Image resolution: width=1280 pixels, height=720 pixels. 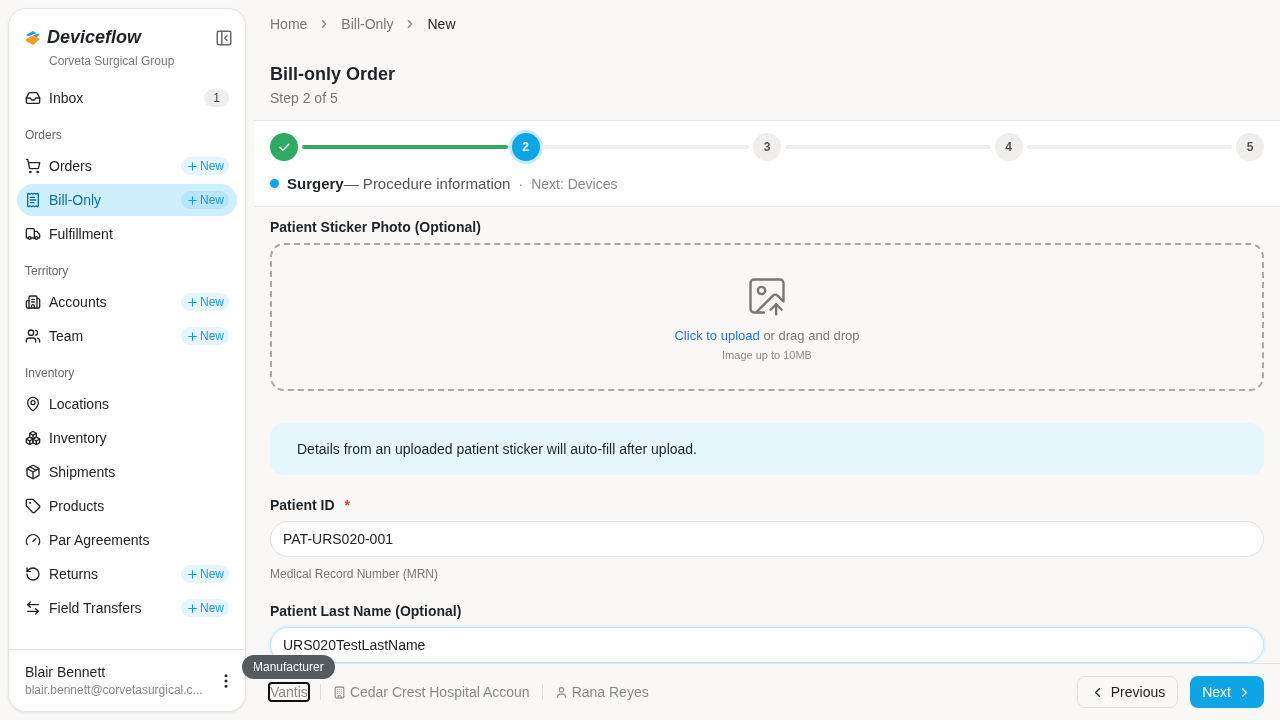 What do you see at coordinates (33, 574) in the screenshot?
I see `undo-icon` at bounding box center [33, 574].